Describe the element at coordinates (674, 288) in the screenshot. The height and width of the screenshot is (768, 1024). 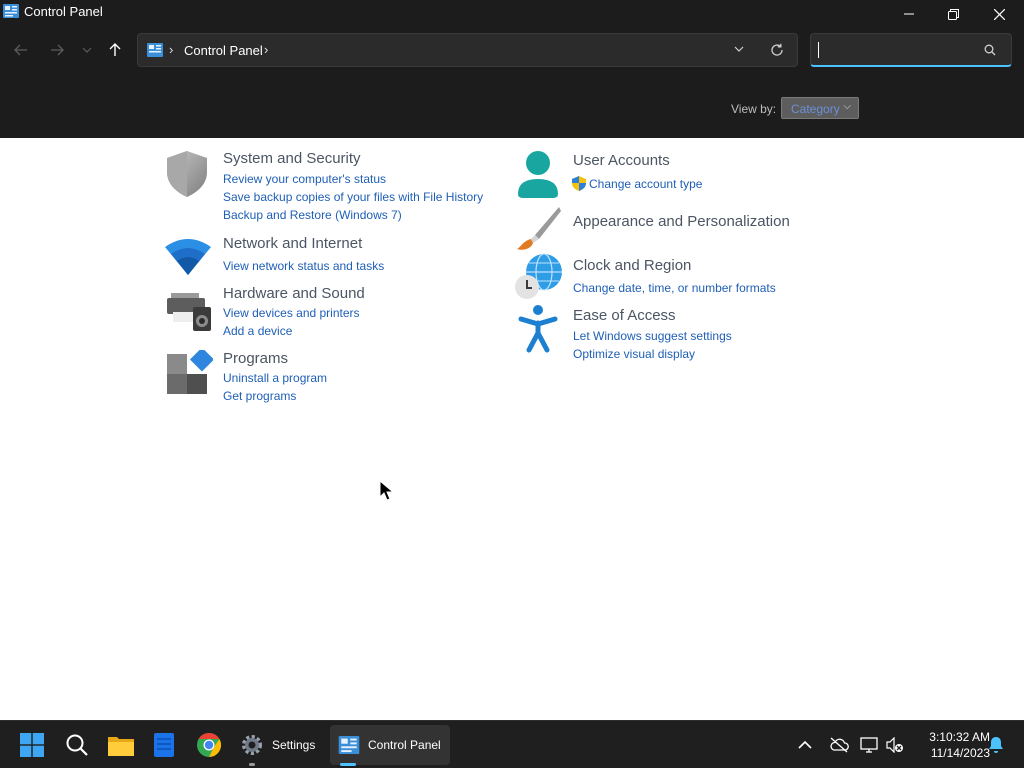
I see `link-change-date-time: Change date, time, or number formats` at that location.